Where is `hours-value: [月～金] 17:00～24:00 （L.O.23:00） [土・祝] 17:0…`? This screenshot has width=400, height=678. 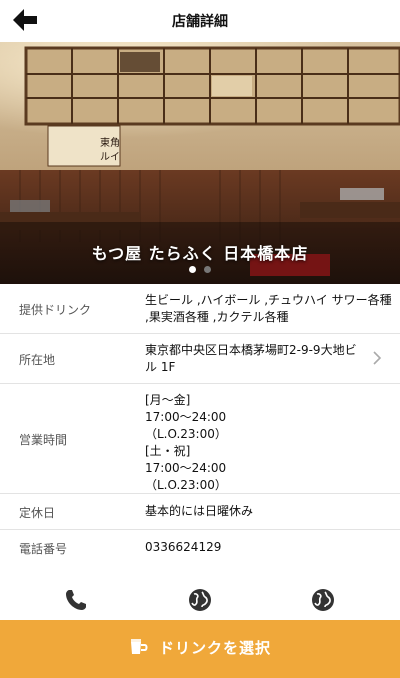 hours-value: [月～金] 17:00～24:00 （L.O.23:00） [土・祝] 17:0… is located at coordinates (257, 443).